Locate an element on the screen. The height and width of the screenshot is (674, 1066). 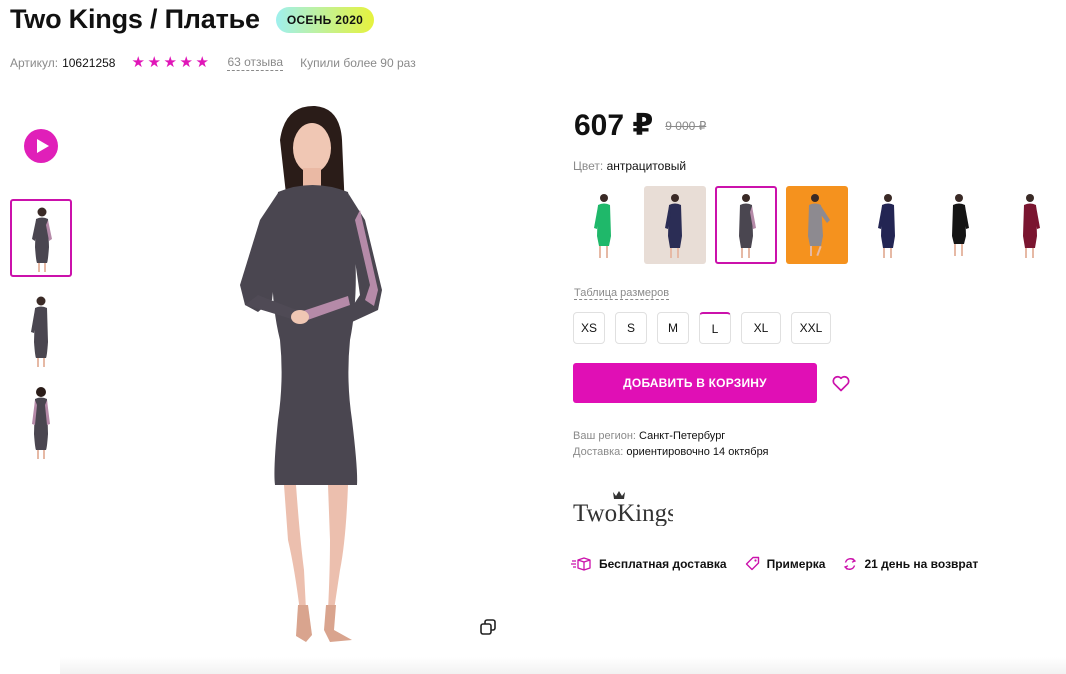
tag-icon is located at coordinates (752, 563).